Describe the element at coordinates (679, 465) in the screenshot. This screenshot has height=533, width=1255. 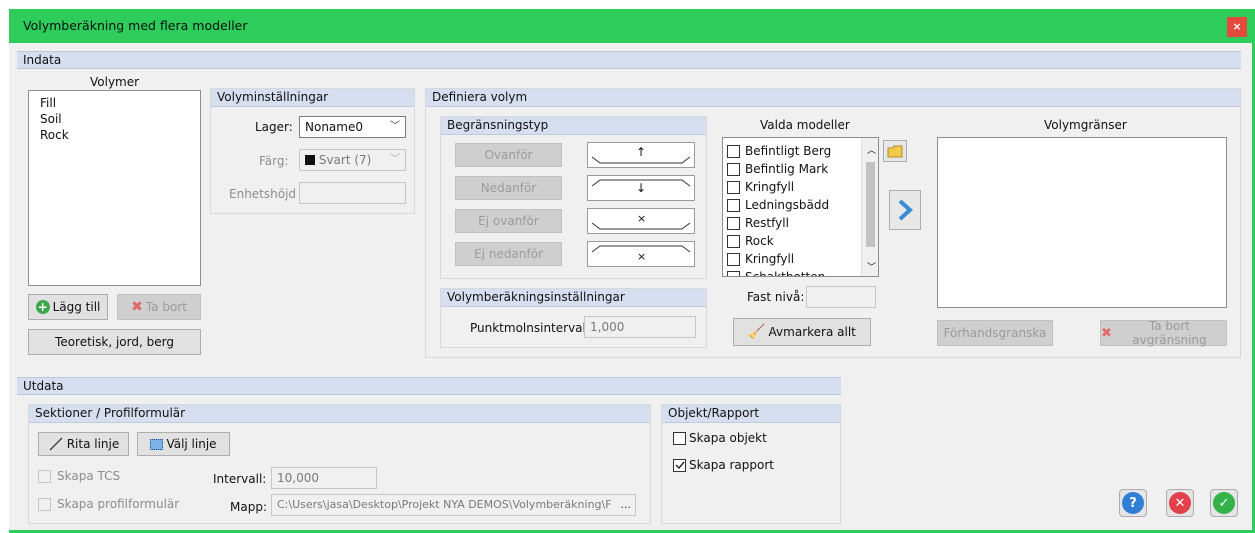
I see `checkbox-checked-icon` at that location.